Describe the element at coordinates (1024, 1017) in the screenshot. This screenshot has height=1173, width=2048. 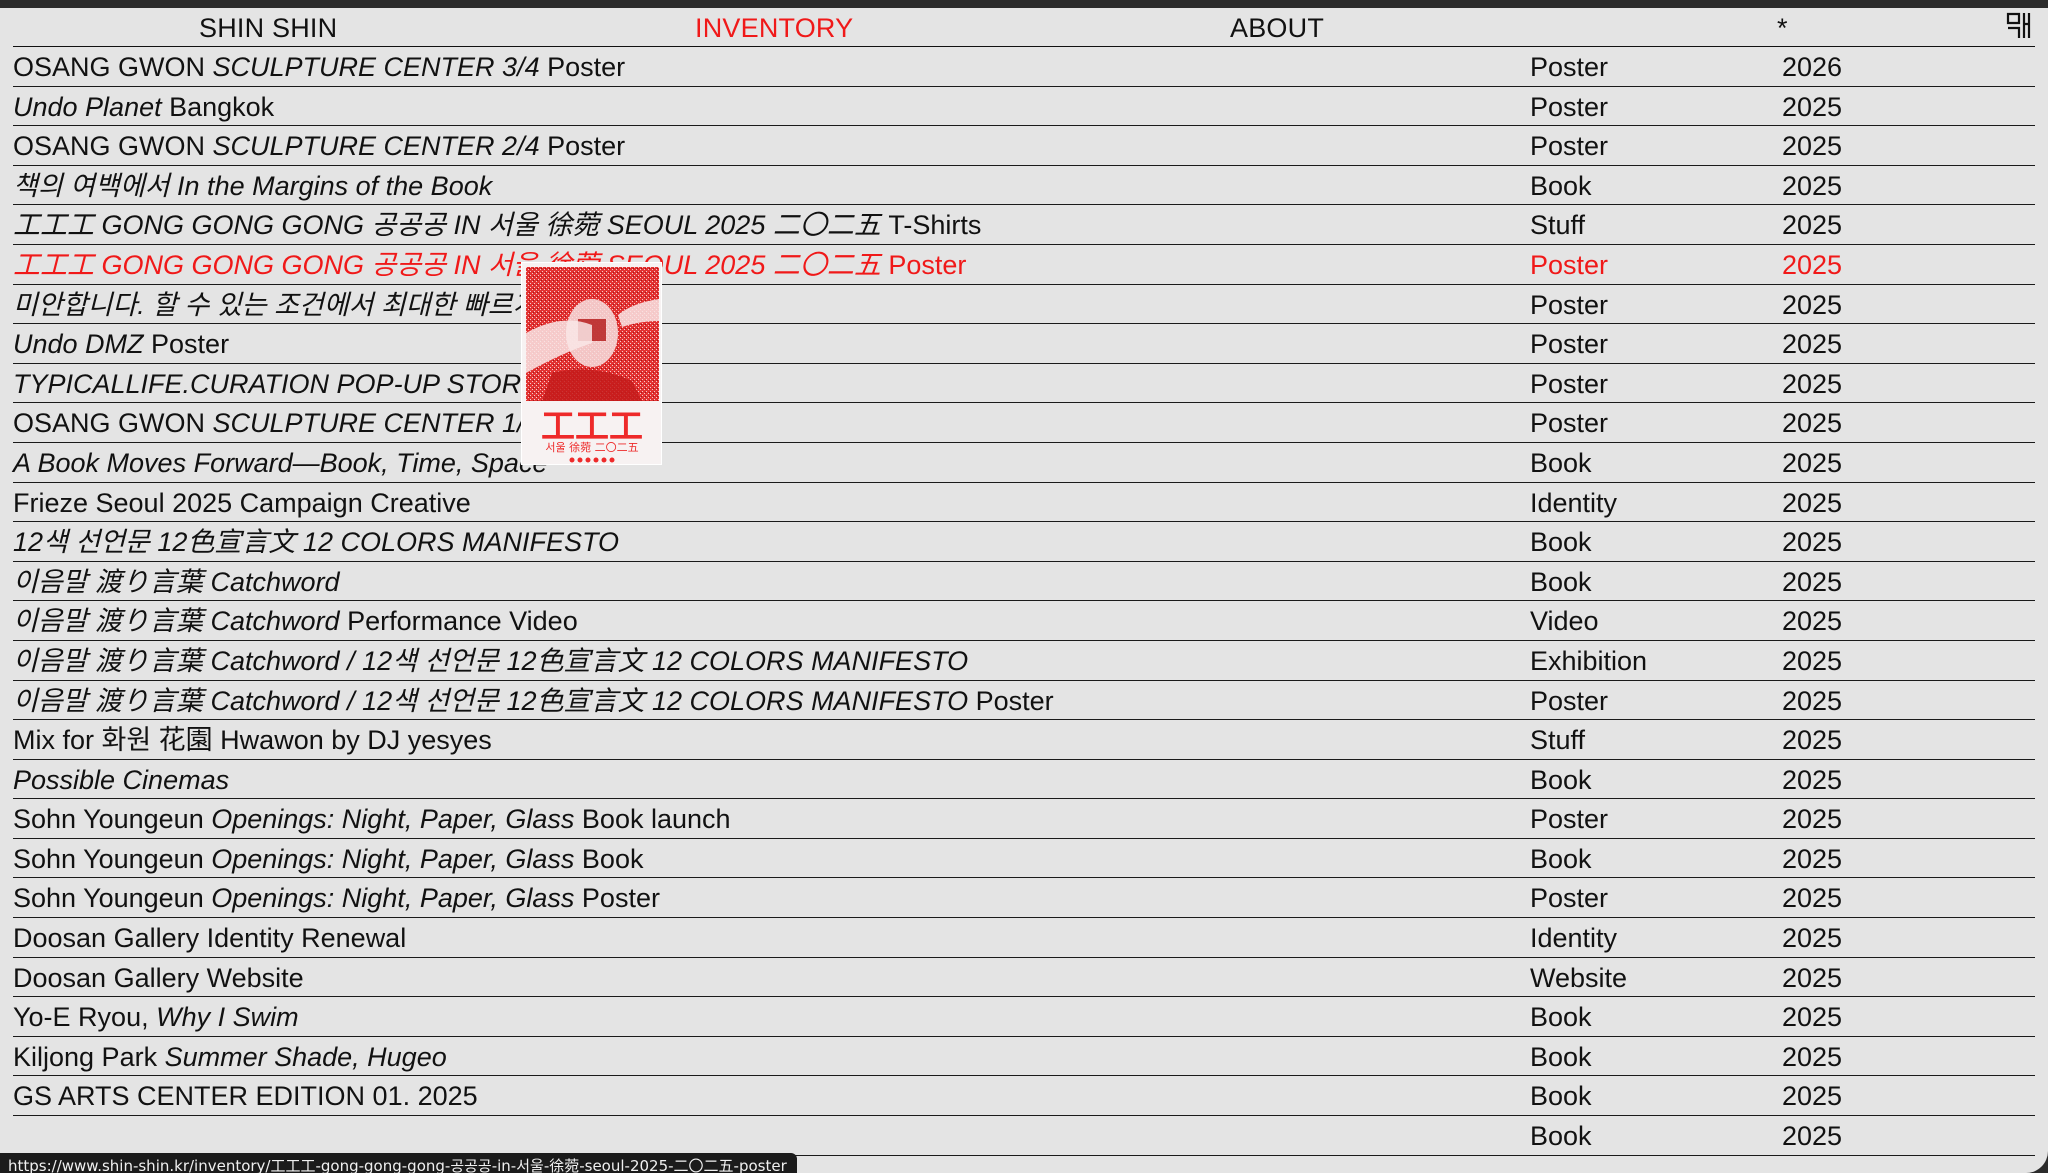
I see `inventory-row: Yo-E Ryou, Why I Swim Book 2025` at that location.